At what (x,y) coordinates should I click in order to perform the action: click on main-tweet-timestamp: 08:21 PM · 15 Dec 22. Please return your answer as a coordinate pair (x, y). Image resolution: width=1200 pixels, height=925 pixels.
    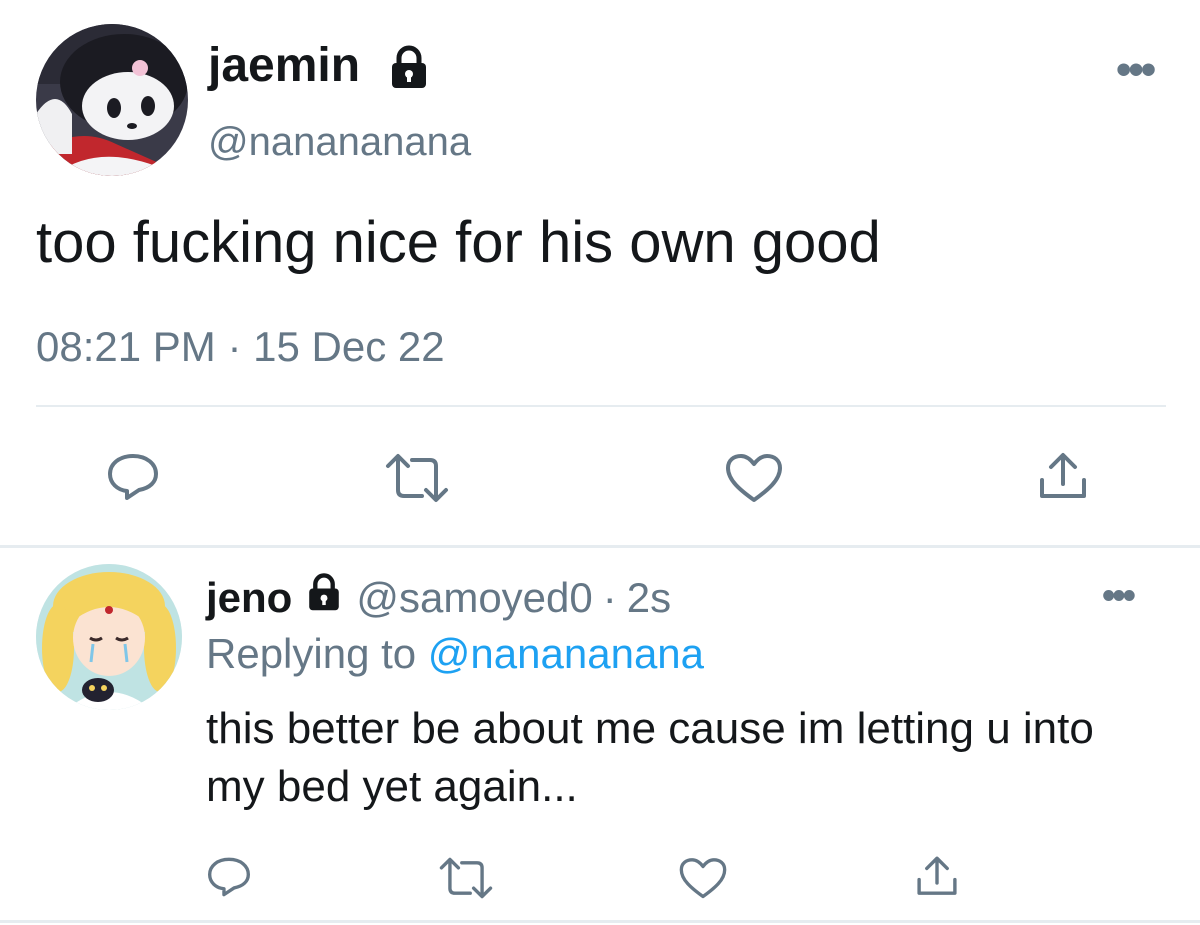
    Looking at the image, I should click on (240, 347).